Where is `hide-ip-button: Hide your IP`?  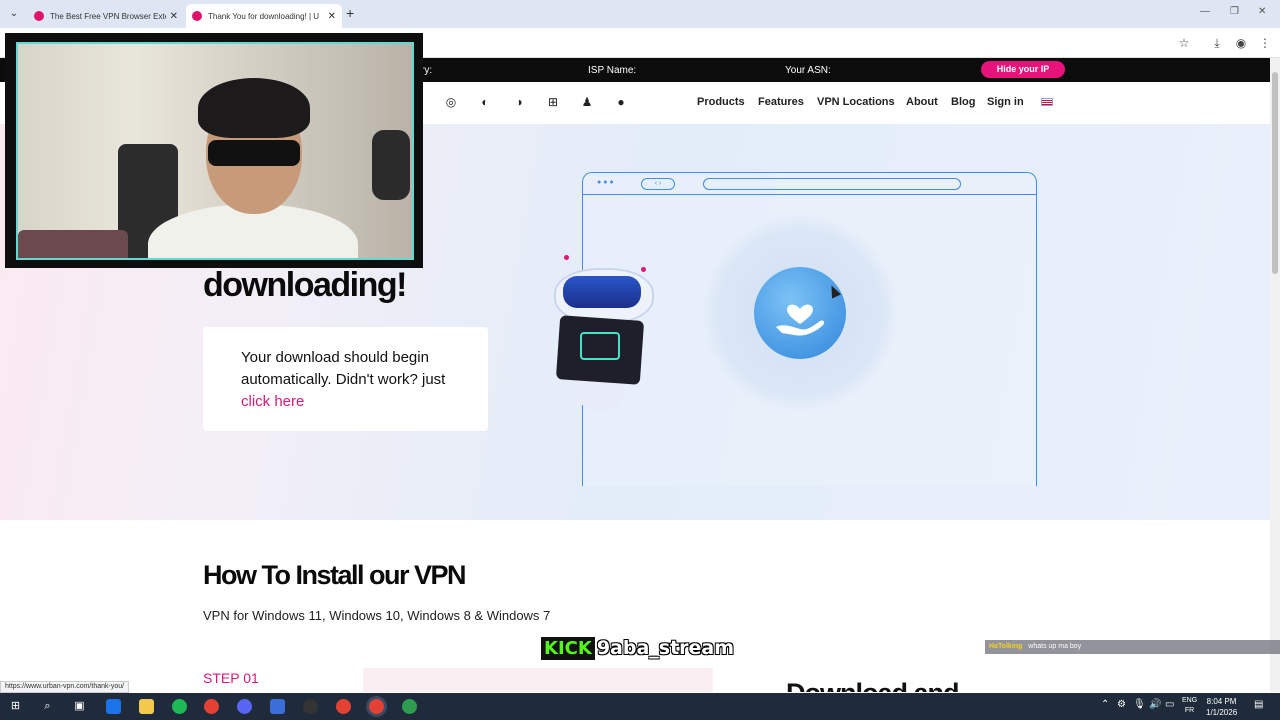
hide-ip-button: Hide your IP is located at coordinates (1023, 69).